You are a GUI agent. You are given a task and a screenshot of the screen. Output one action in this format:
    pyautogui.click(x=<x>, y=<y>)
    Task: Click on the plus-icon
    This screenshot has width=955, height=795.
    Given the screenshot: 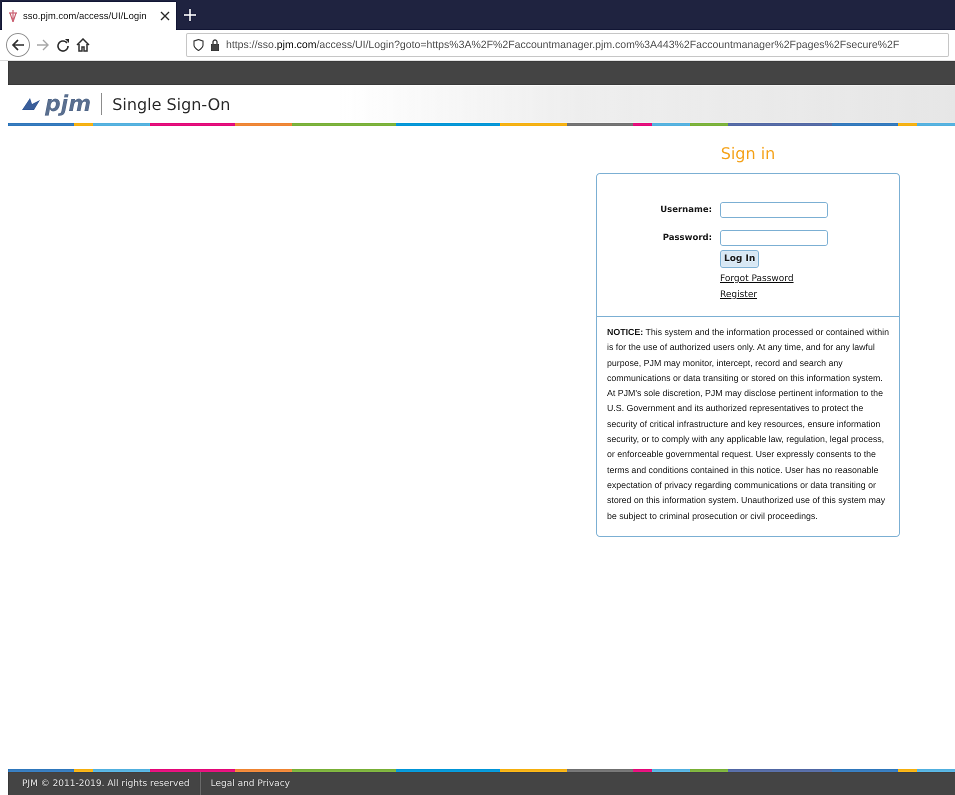 What is the action you would take?
    pyautogui.click(x=190, y=15)
    